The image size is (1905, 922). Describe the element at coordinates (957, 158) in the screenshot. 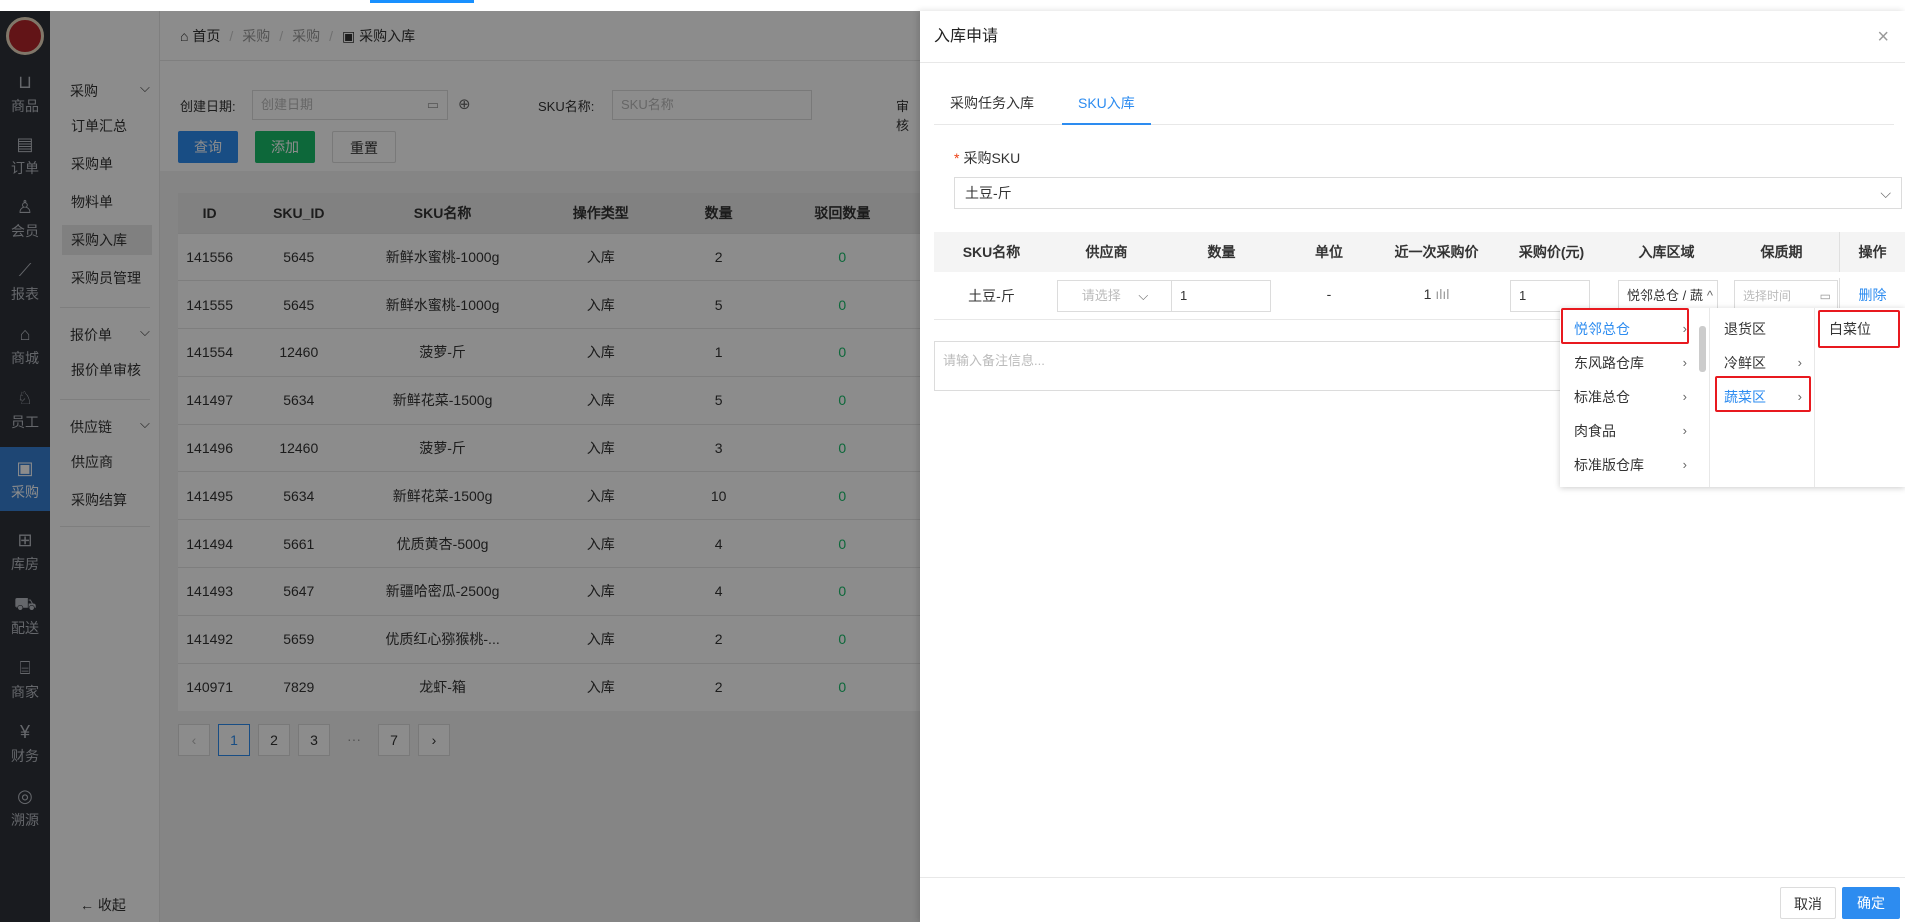

I see `required-mark: *` at that location.